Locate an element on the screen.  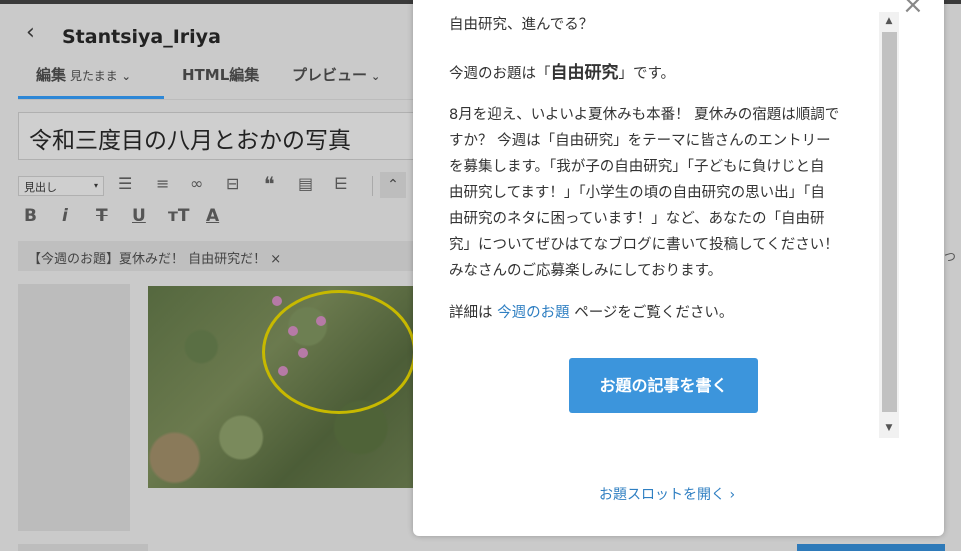
scroll-up-icon: ▲ is located at coordinates (889, 21).